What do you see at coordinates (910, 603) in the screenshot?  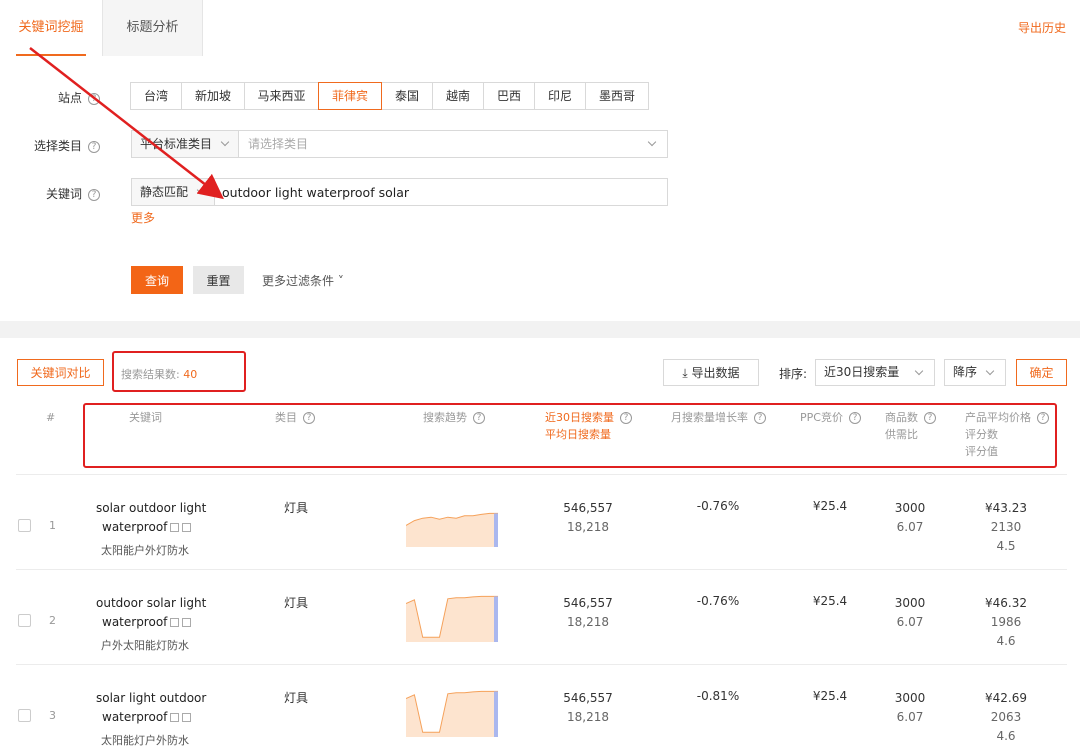 I see `goods-count: 3000` at bounding box center [910, 603].